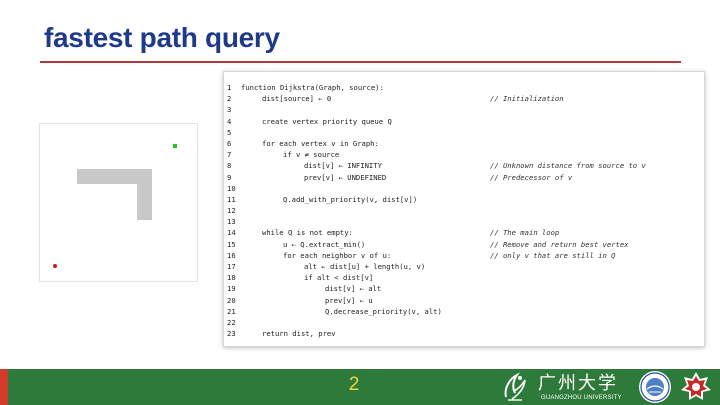 This screenshot has width=720, height=405. What do you see at coordinates (231, 222) in the screenshot?
I see `line-number: 13` at bounding box center [231, 222].